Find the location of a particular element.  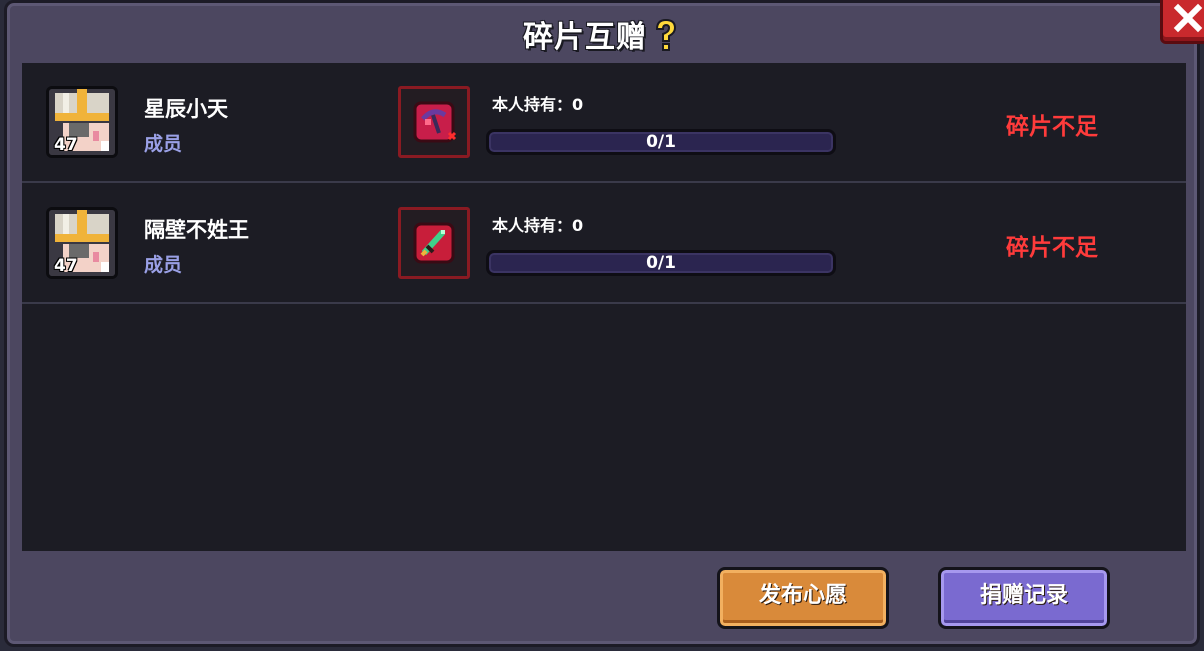

question-mark-icon is located at coordinates (666, 36).